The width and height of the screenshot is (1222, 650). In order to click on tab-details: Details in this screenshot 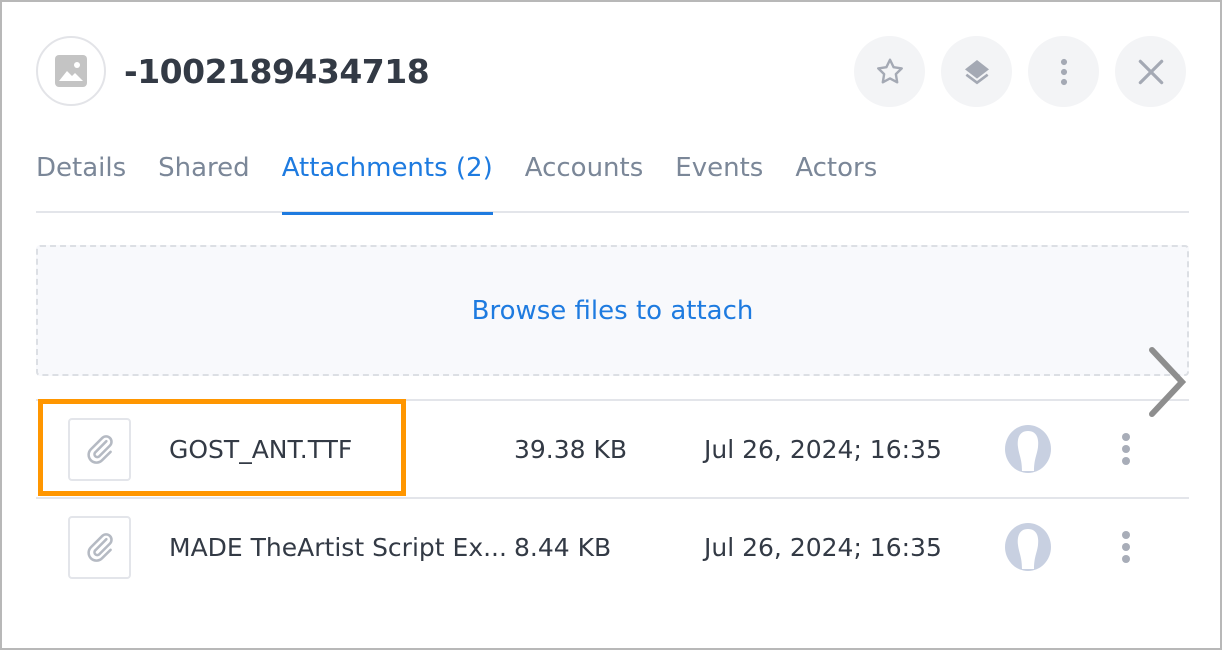, I will do `click(81, 177)`.